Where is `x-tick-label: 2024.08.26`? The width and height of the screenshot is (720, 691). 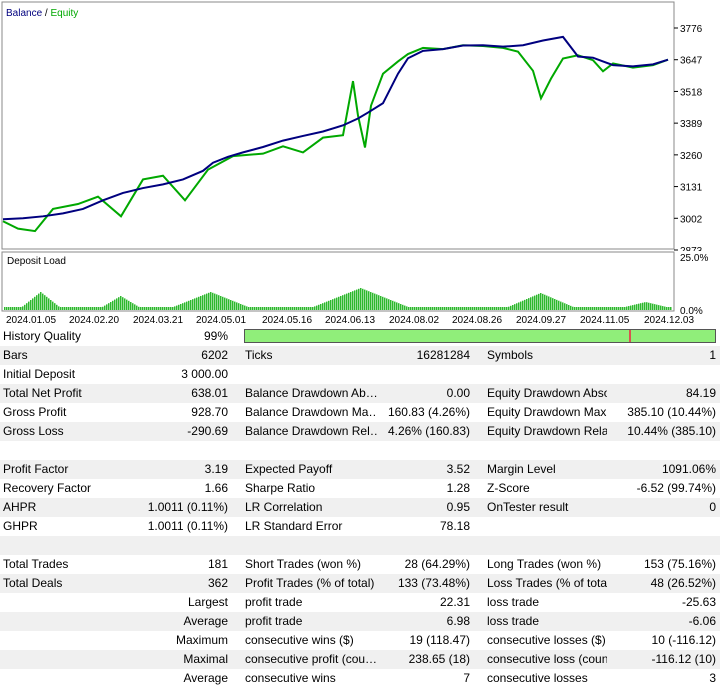
x-tick-label: 2024.08.26 is located at coordinates (477, 320).